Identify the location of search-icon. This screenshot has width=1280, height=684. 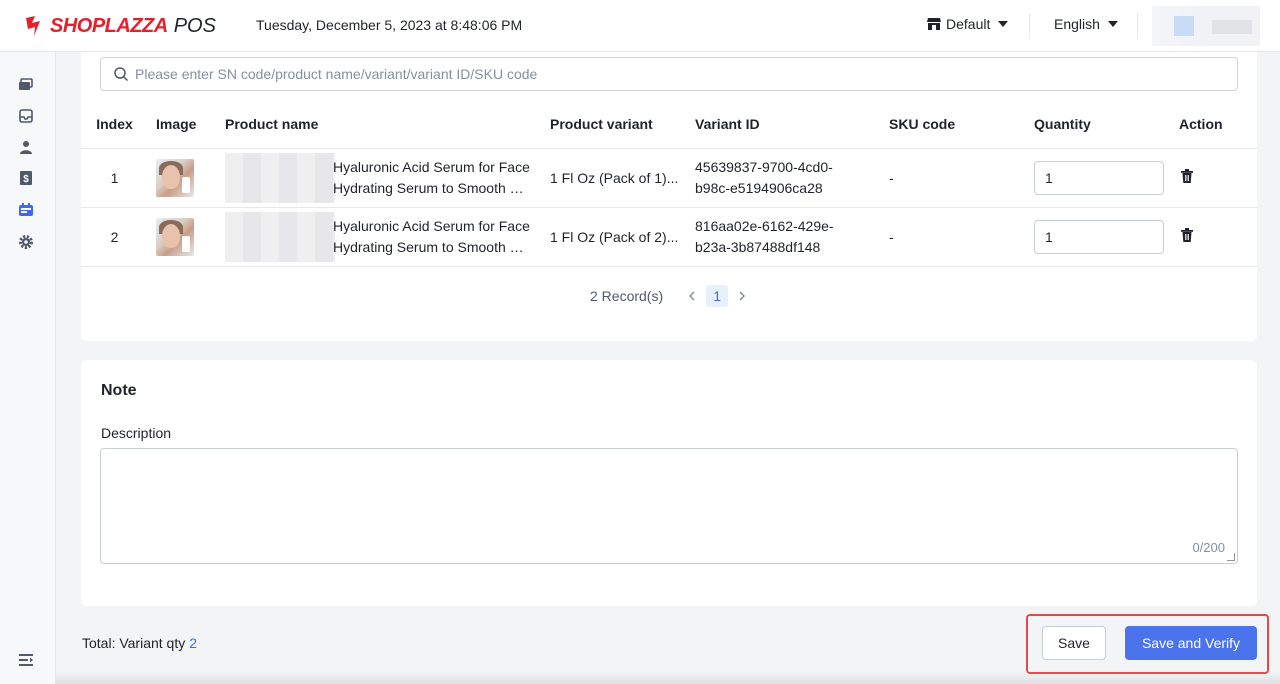
(121, 74).